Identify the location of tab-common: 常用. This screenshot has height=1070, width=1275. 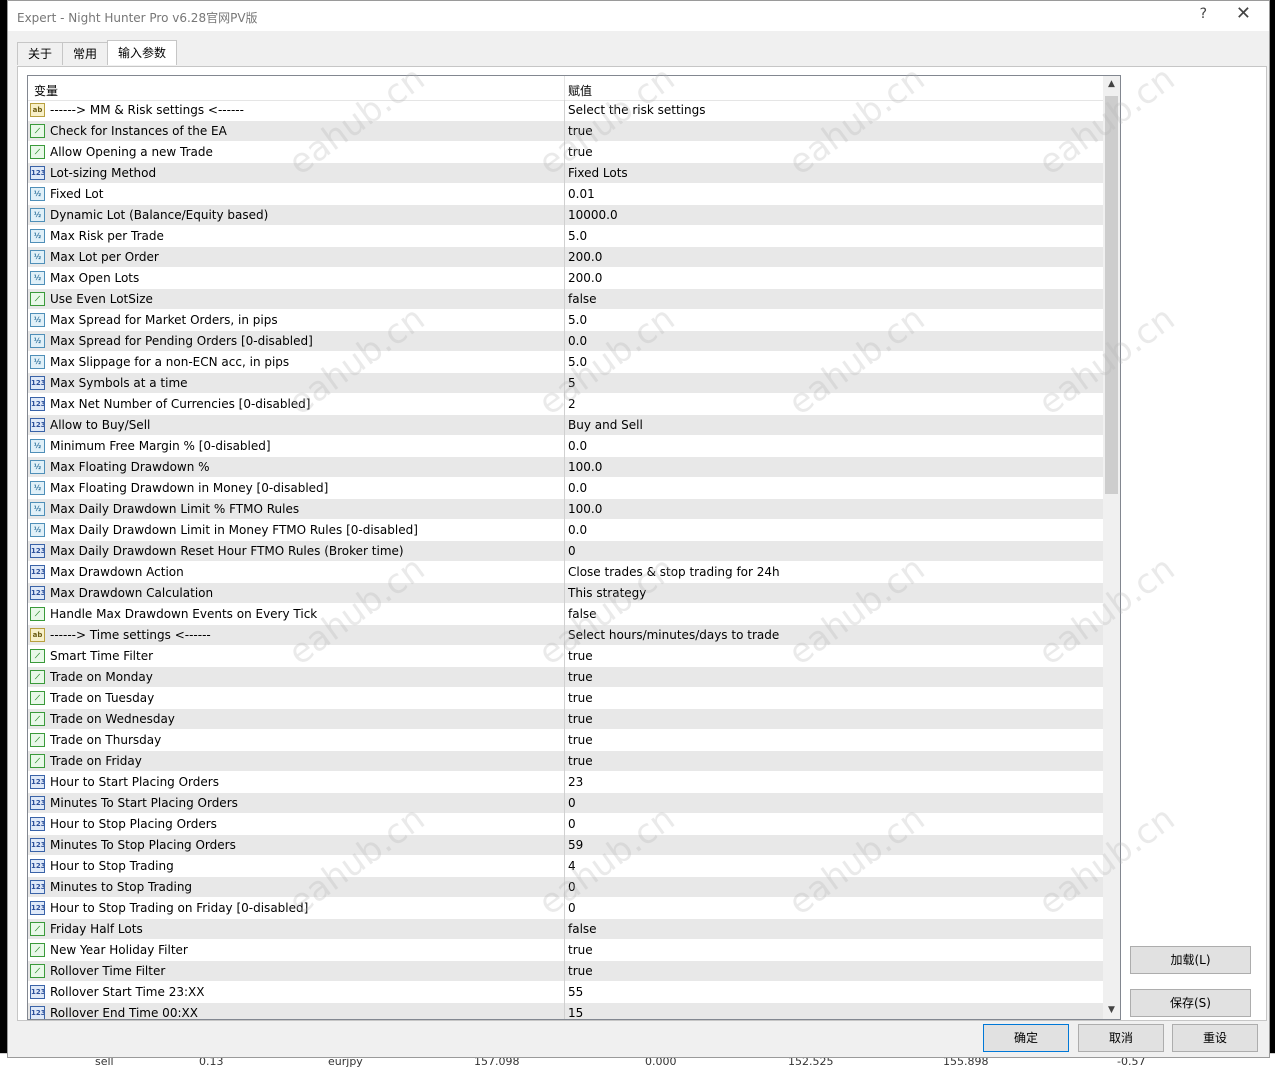
(85, 53).